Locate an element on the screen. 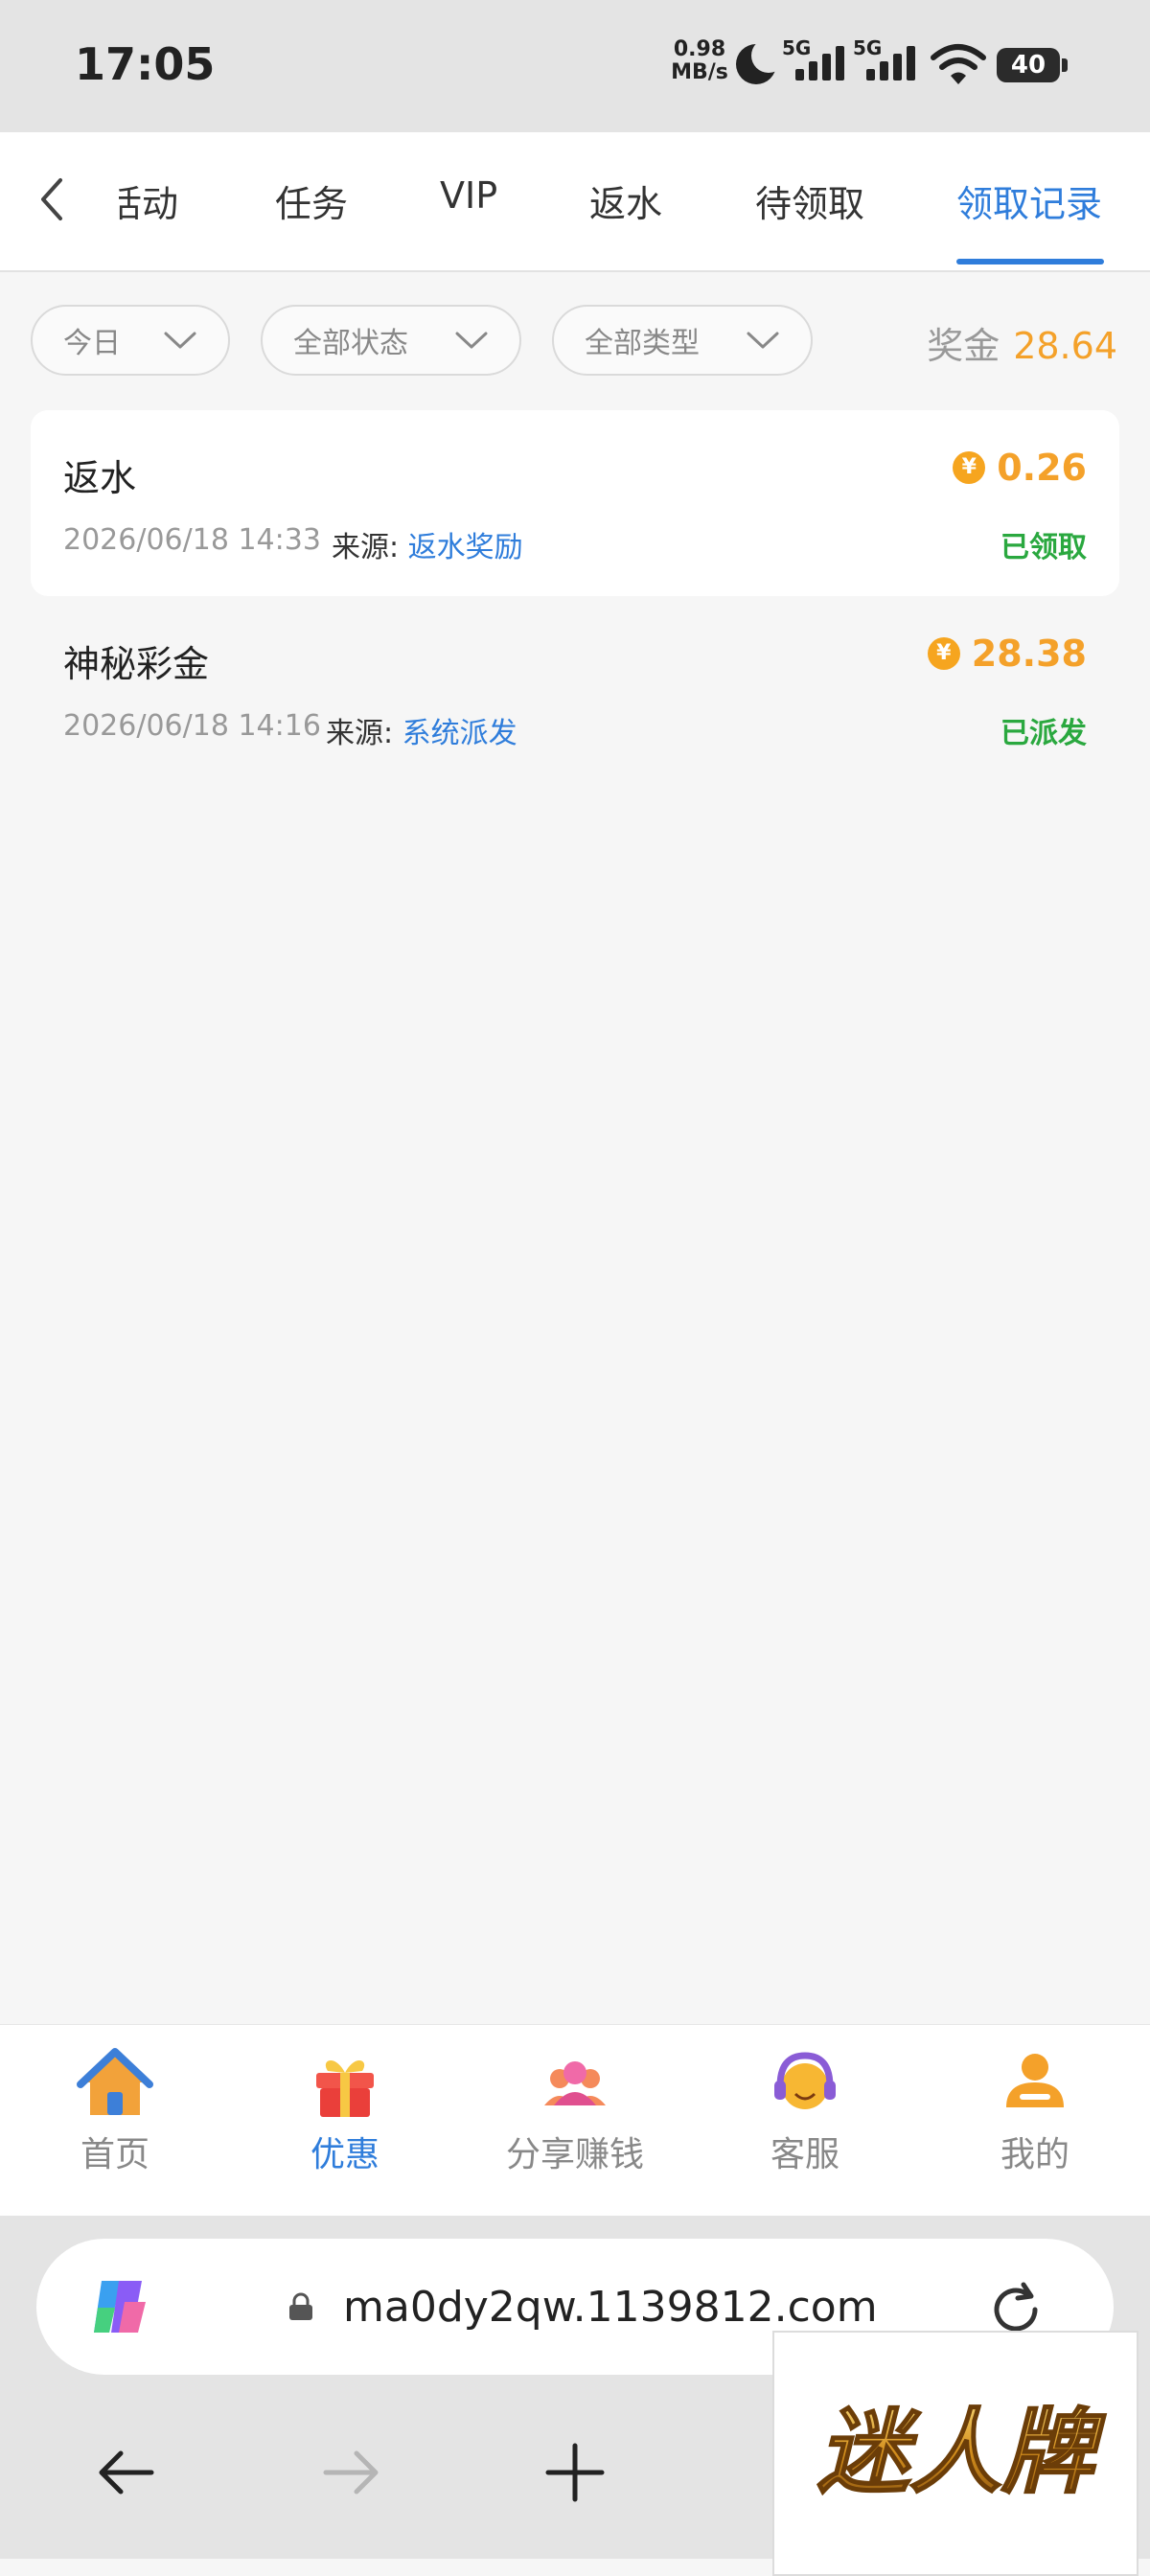  tab-bar: 活动 任务 VIP 返水 待领取 领取记录 is located at coordinates (575, 202).